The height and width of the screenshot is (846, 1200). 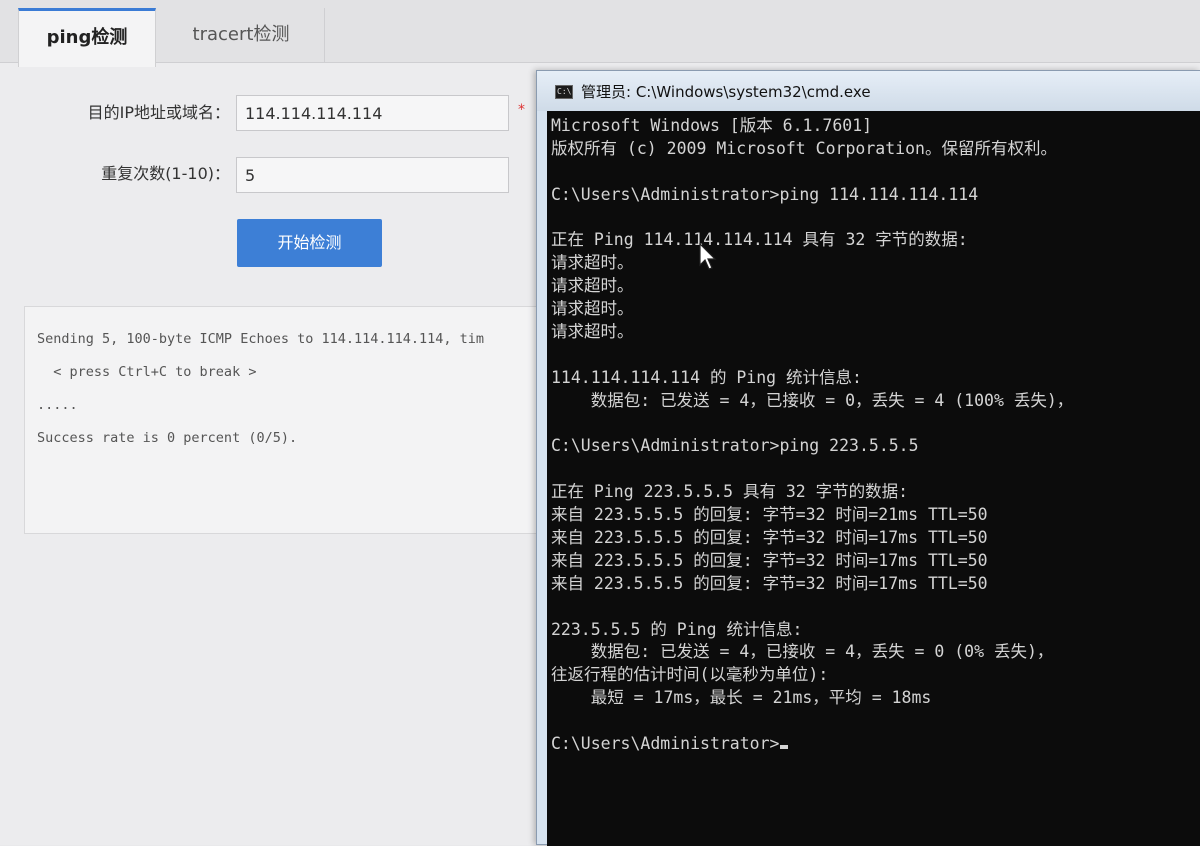 I want to click on cmd-titlebar: C:\ 管理员: C:\Windows\system32\cmd.exe, so click(x=868, y=91).